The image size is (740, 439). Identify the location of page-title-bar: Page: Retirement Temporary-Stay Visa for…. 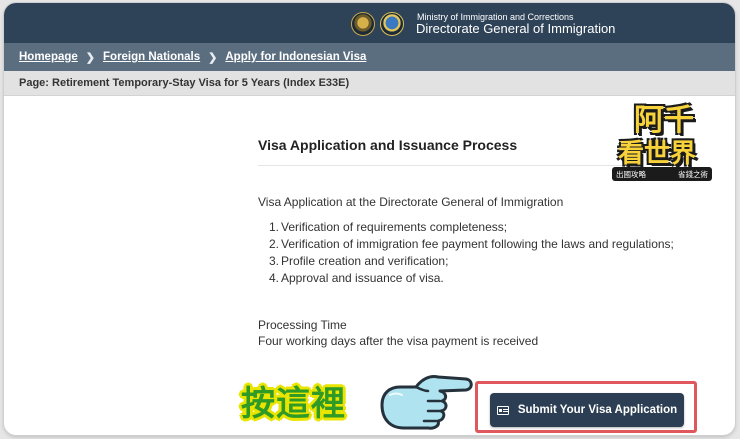
(369, 83).